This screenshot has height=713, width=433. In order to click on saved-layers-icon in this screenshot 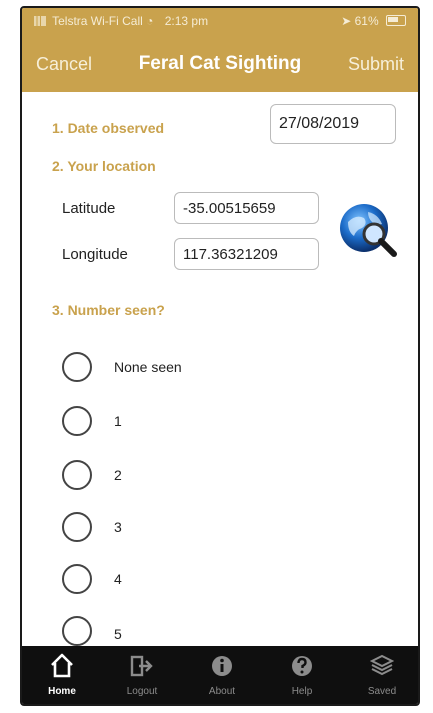, I will do `click(382, 665)`.